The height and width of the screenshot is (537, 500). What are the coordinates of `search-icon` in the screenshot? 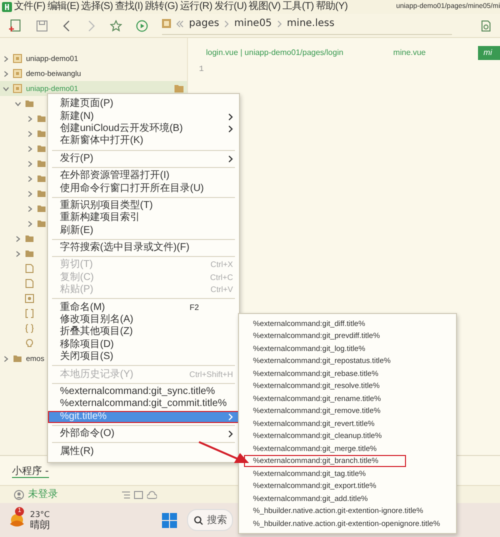 It's located at (198, 520).